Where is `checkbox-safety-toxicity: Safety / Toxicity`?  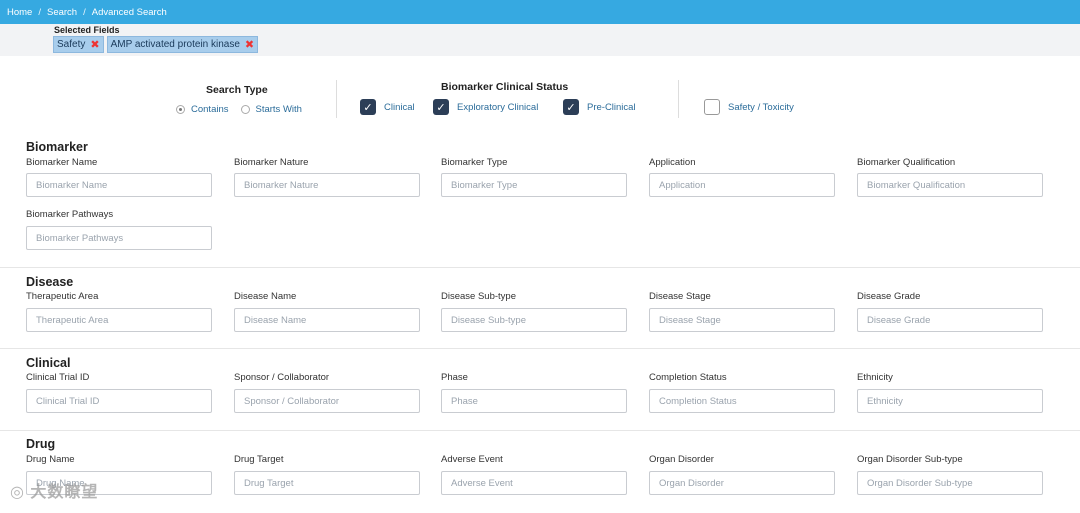
checkbox-safety-toxicity: Safety / Toxicity is located at coordinates (749, 107).